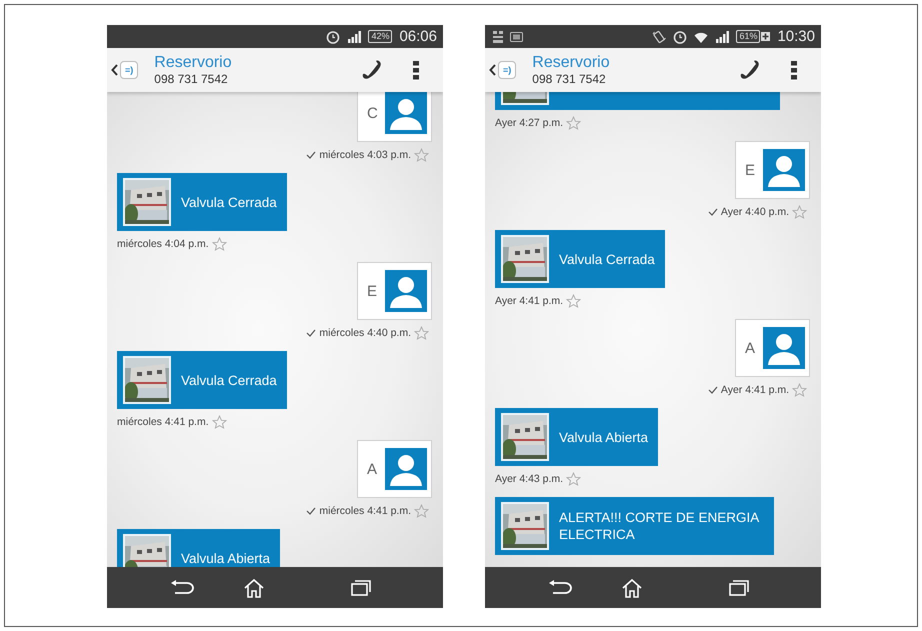 This screenshot has height=631, width=922. What do you see at coordinates (418, 36) in the screenshot?
I see `clock-time: 06:06` at bounding box center [418, 36].